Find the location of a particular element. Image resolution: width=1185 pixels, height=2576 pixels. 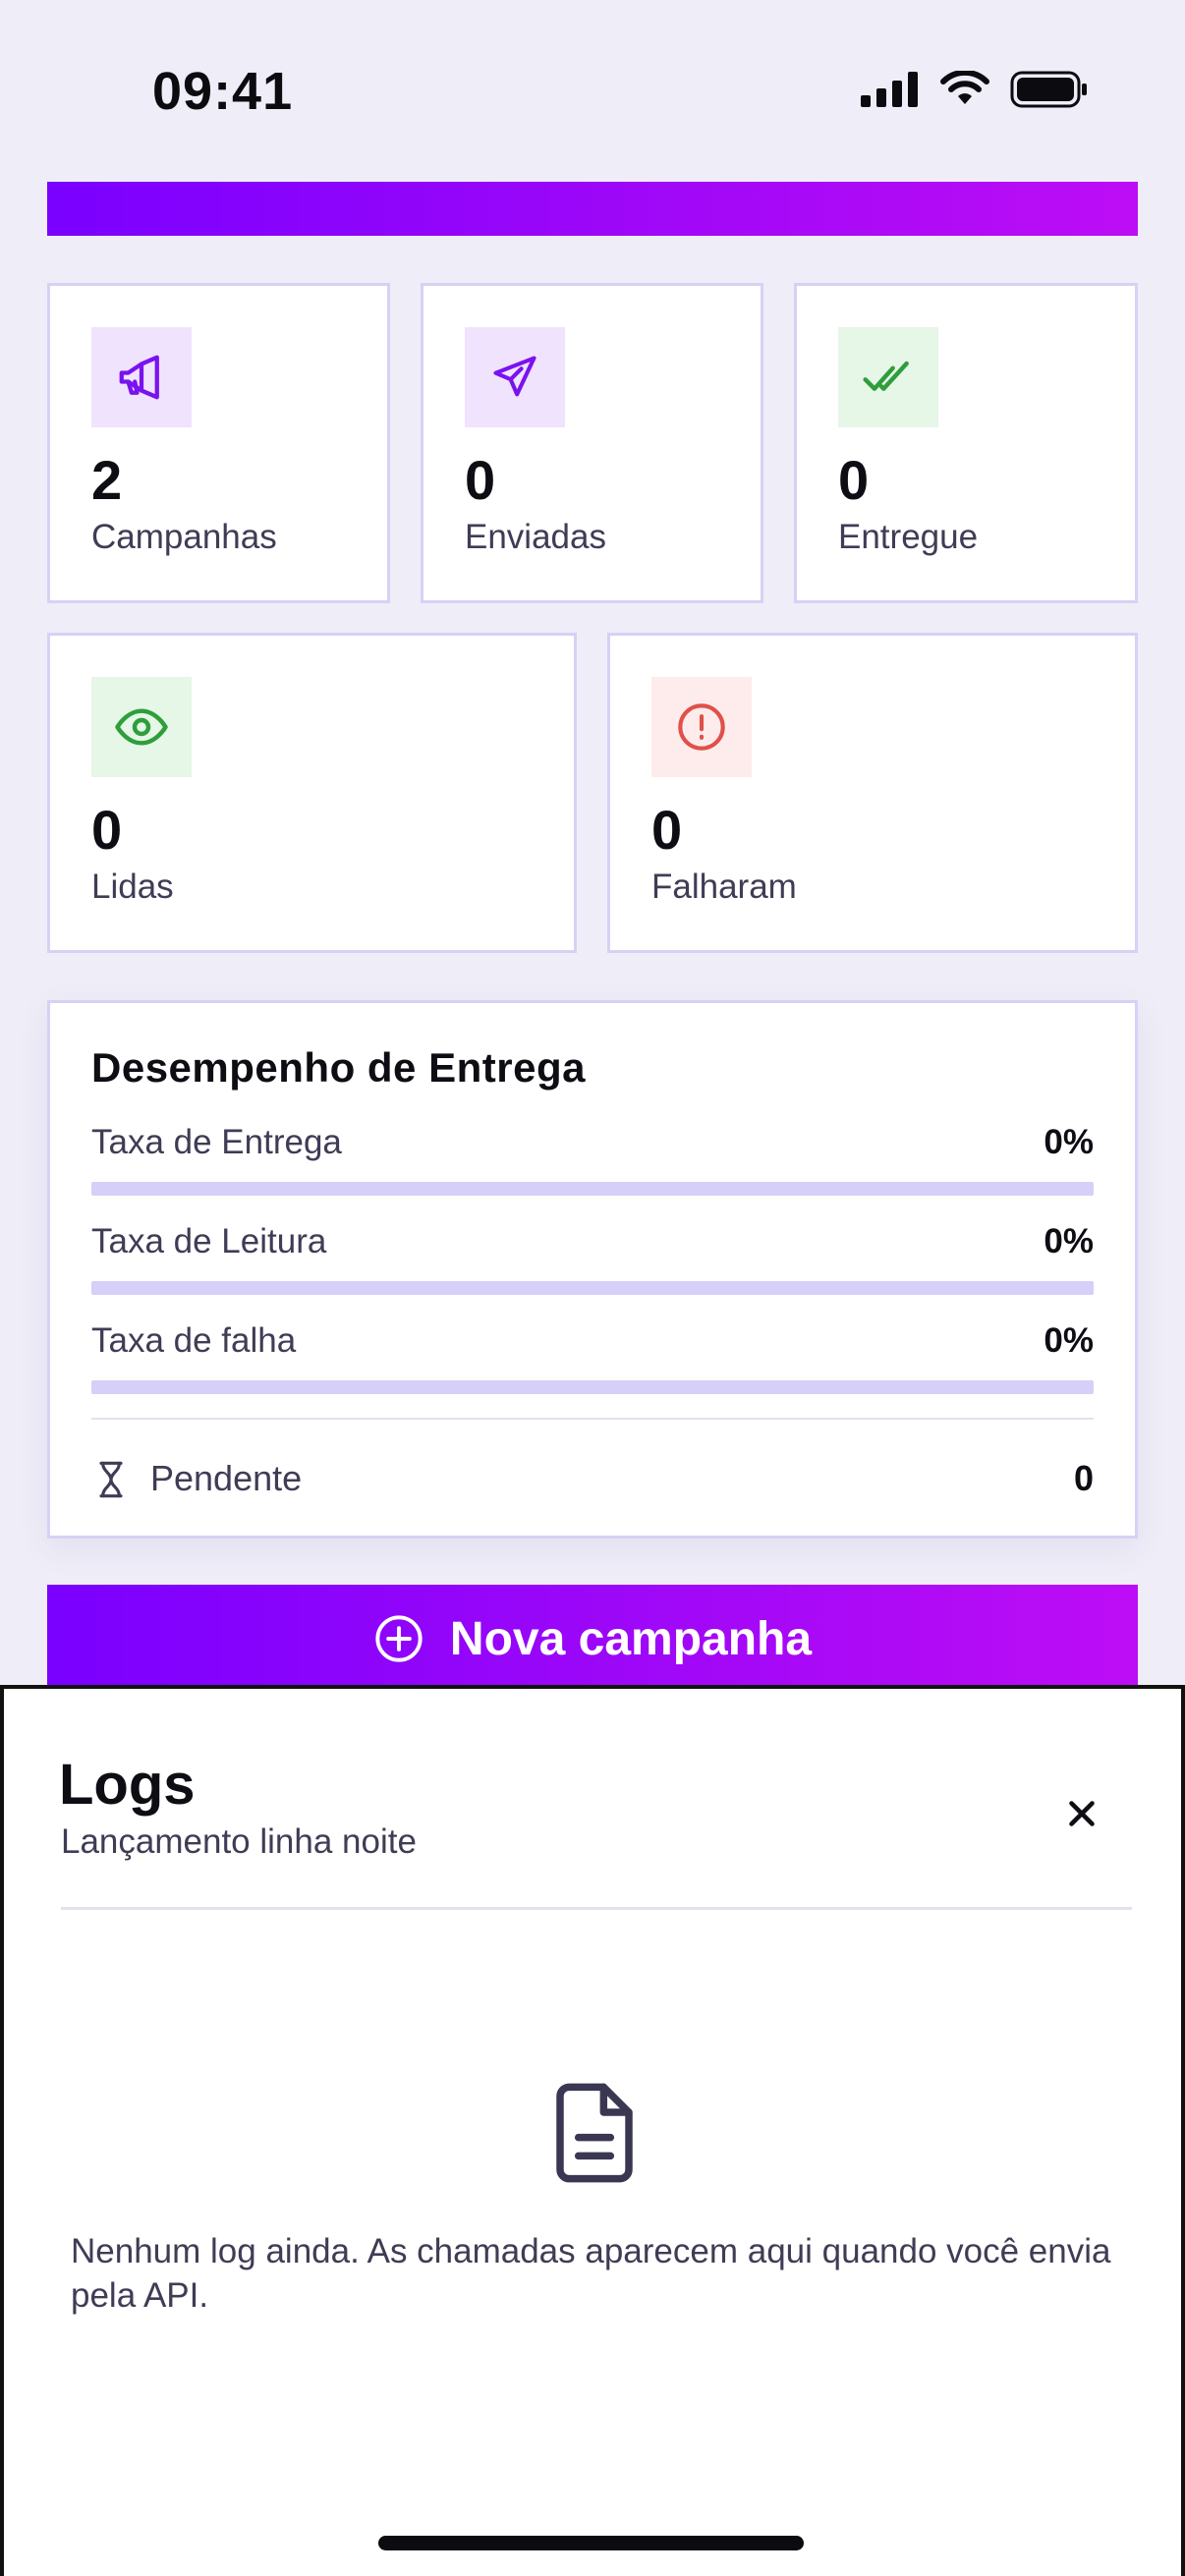

status-icons is located at coordinates (975, 89).